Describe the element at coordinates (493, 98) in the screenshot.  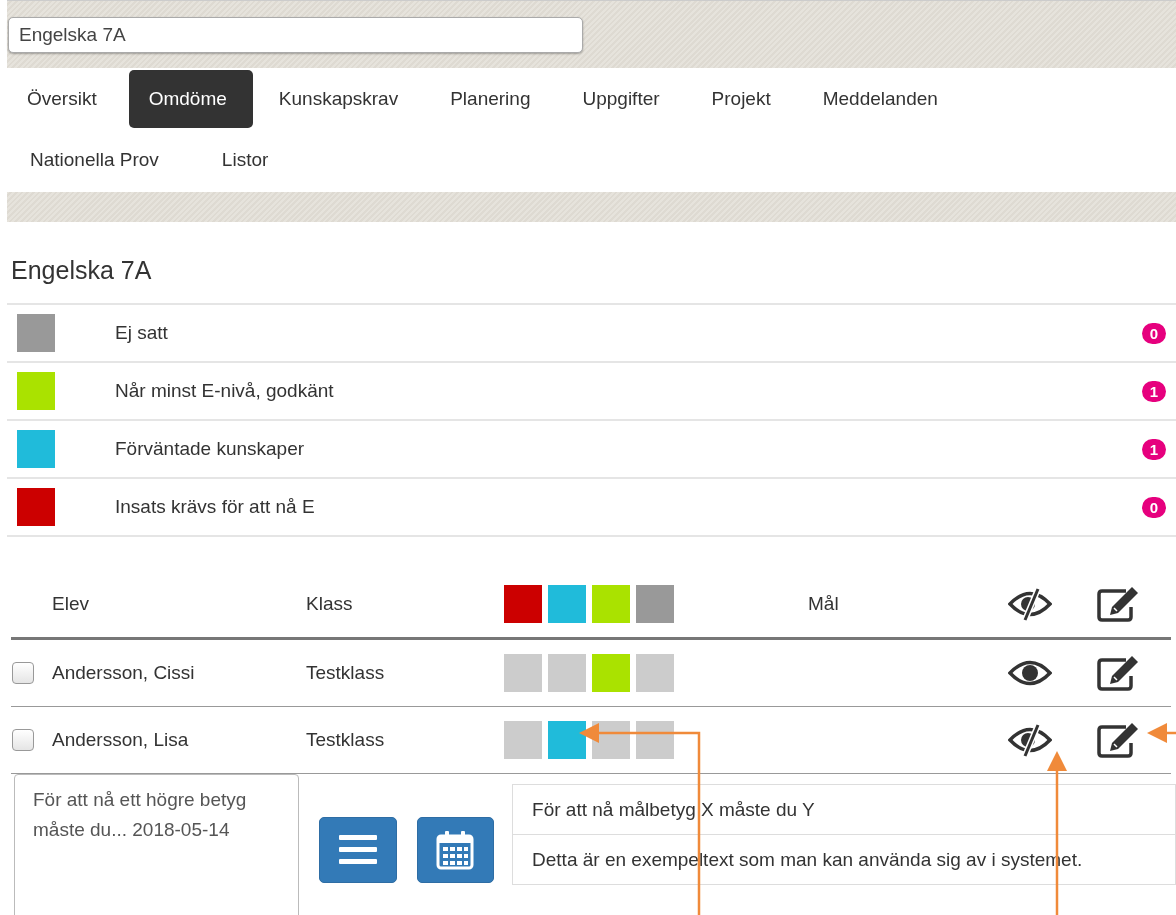
I see `nav-tab: Planering` at that location.